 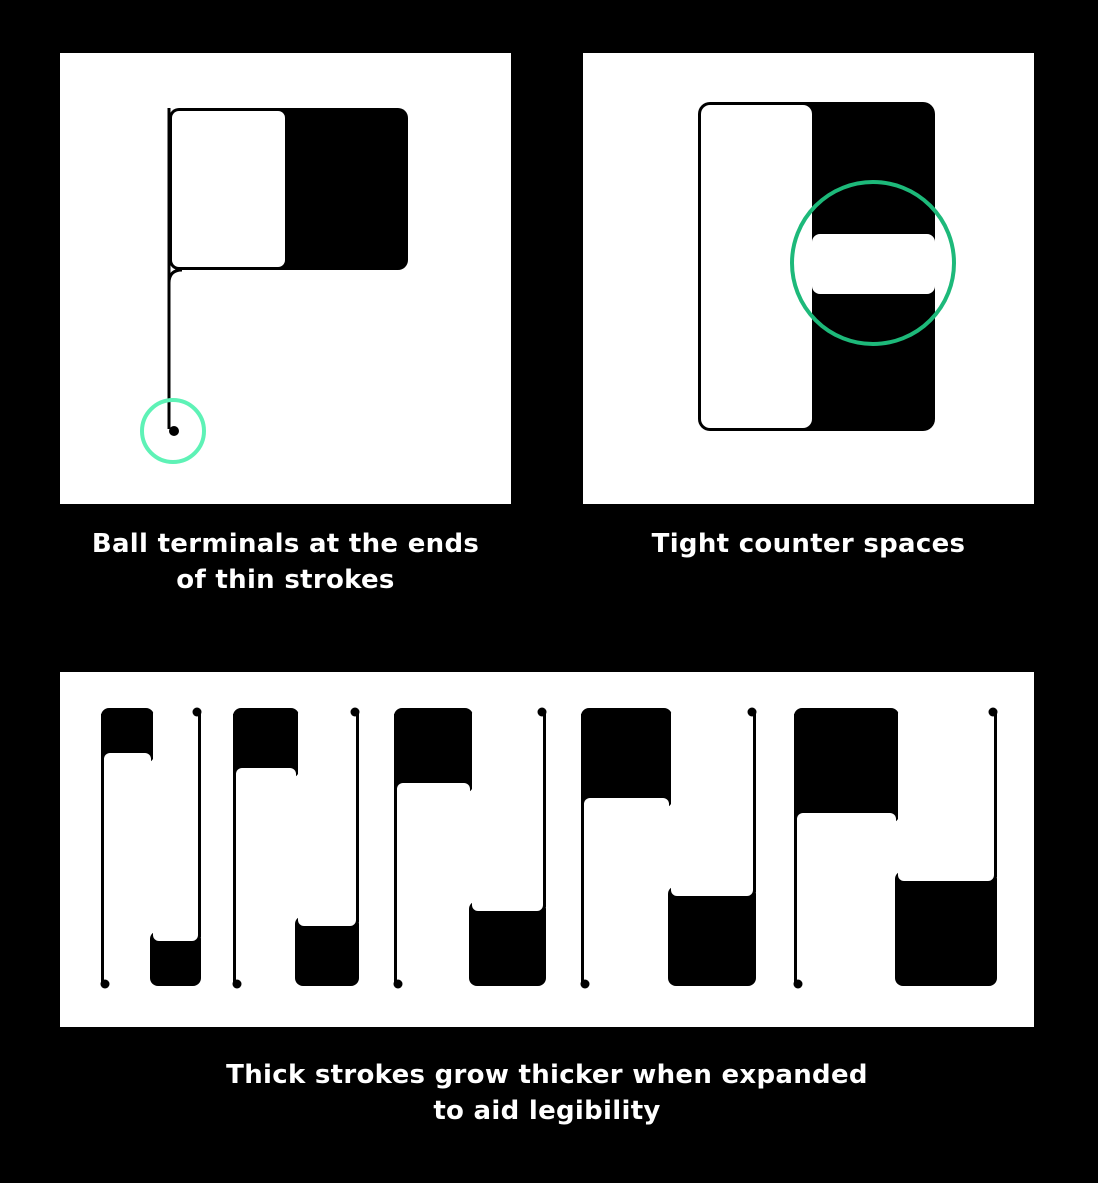 What do you see at coordinates (507, 943) in the screenshot?
I see `glyph-3-bottom-thick-stroke` at bounding box center [507, 943].